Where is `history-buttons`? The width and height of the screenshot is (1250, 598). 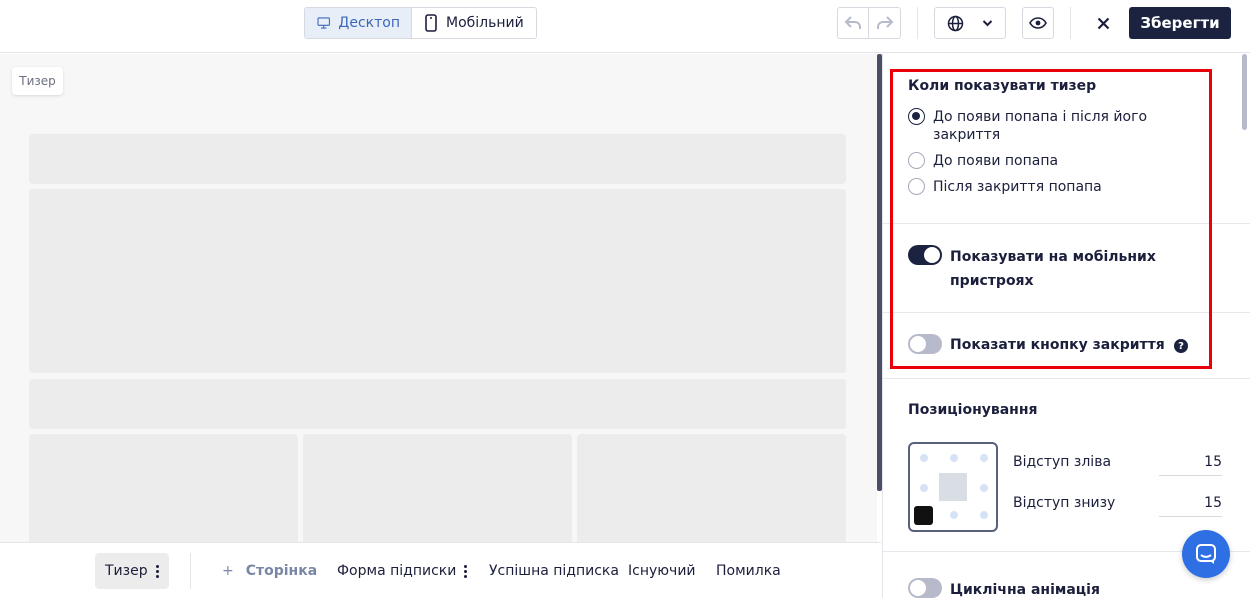
history-buttons is located at coordinates (869, 23).